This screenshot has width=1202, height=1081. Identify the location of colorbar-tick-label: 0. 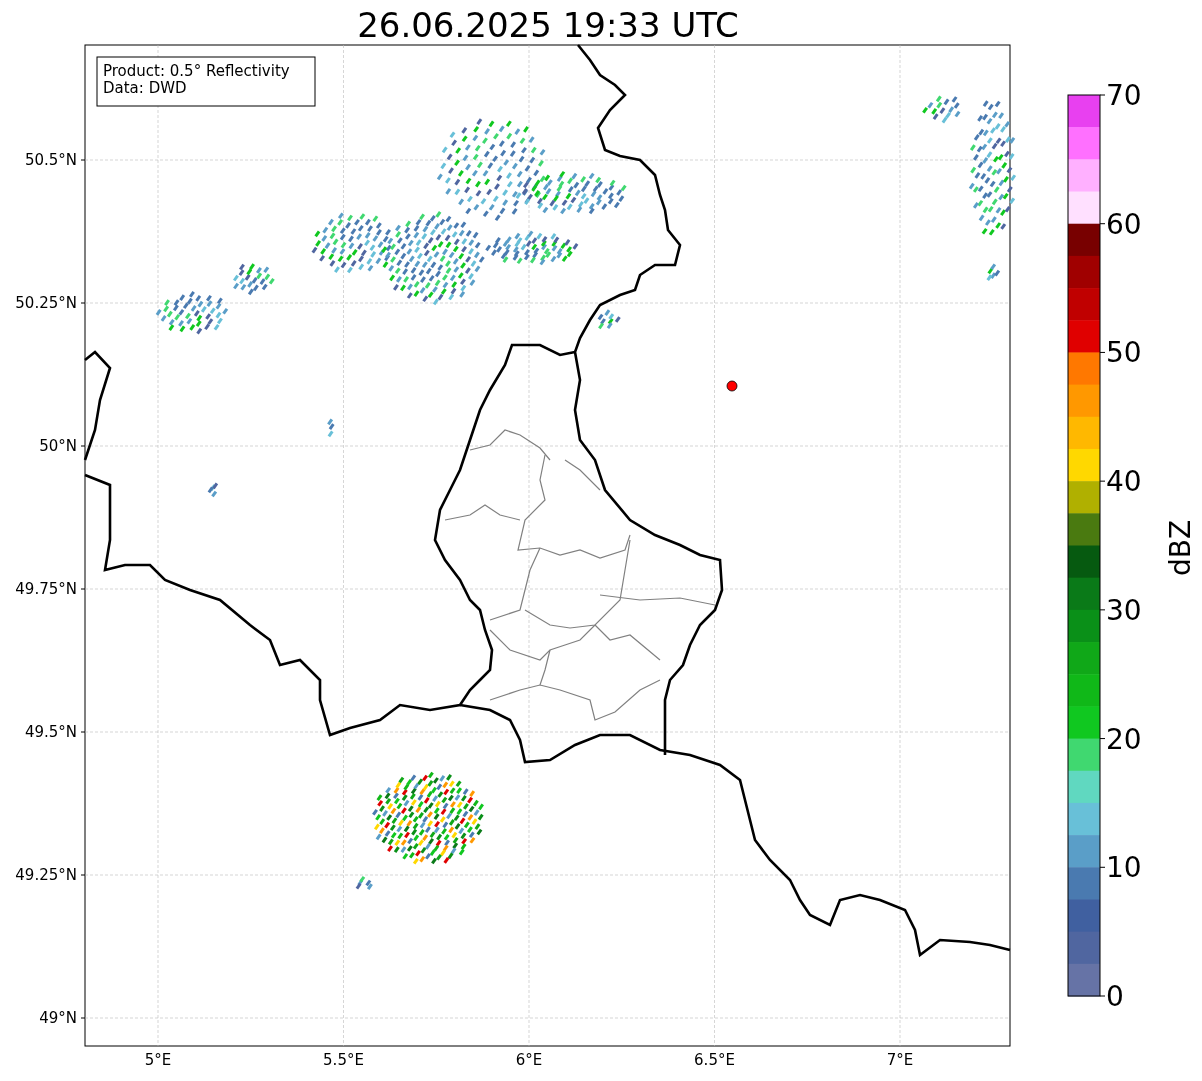
(1115, 996).